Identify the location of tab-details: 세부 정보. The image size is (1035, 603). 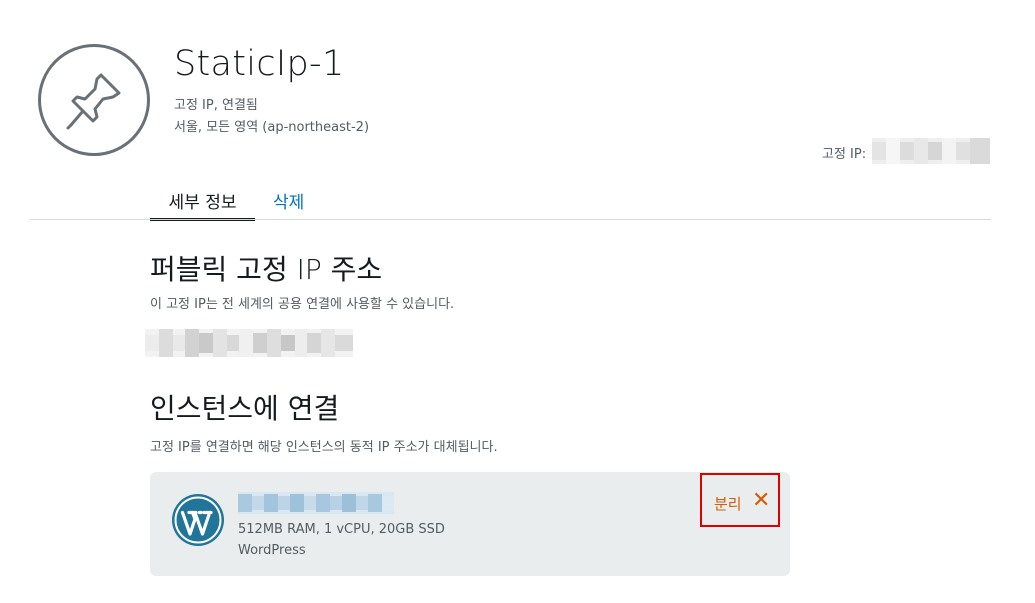
(202, 202).